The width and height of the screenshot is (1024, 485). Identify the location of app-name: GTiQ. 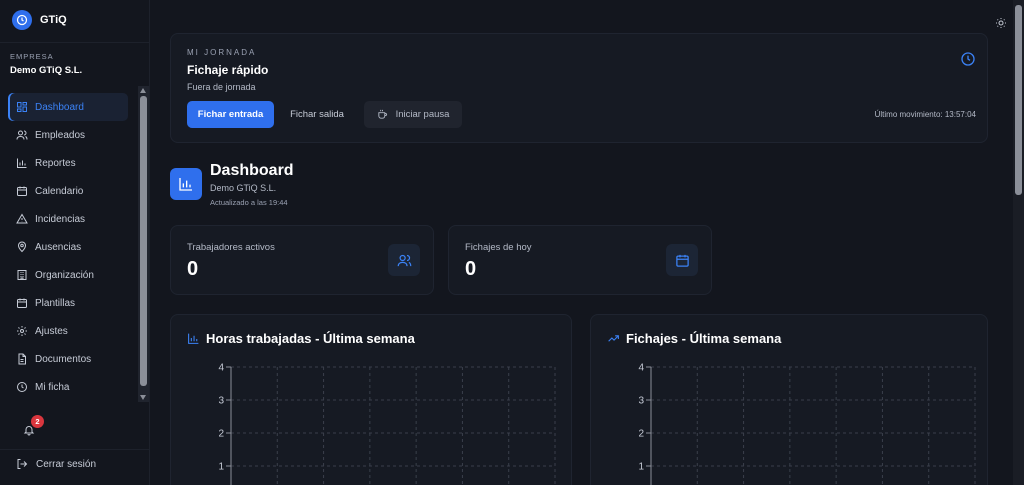
(53, 20).